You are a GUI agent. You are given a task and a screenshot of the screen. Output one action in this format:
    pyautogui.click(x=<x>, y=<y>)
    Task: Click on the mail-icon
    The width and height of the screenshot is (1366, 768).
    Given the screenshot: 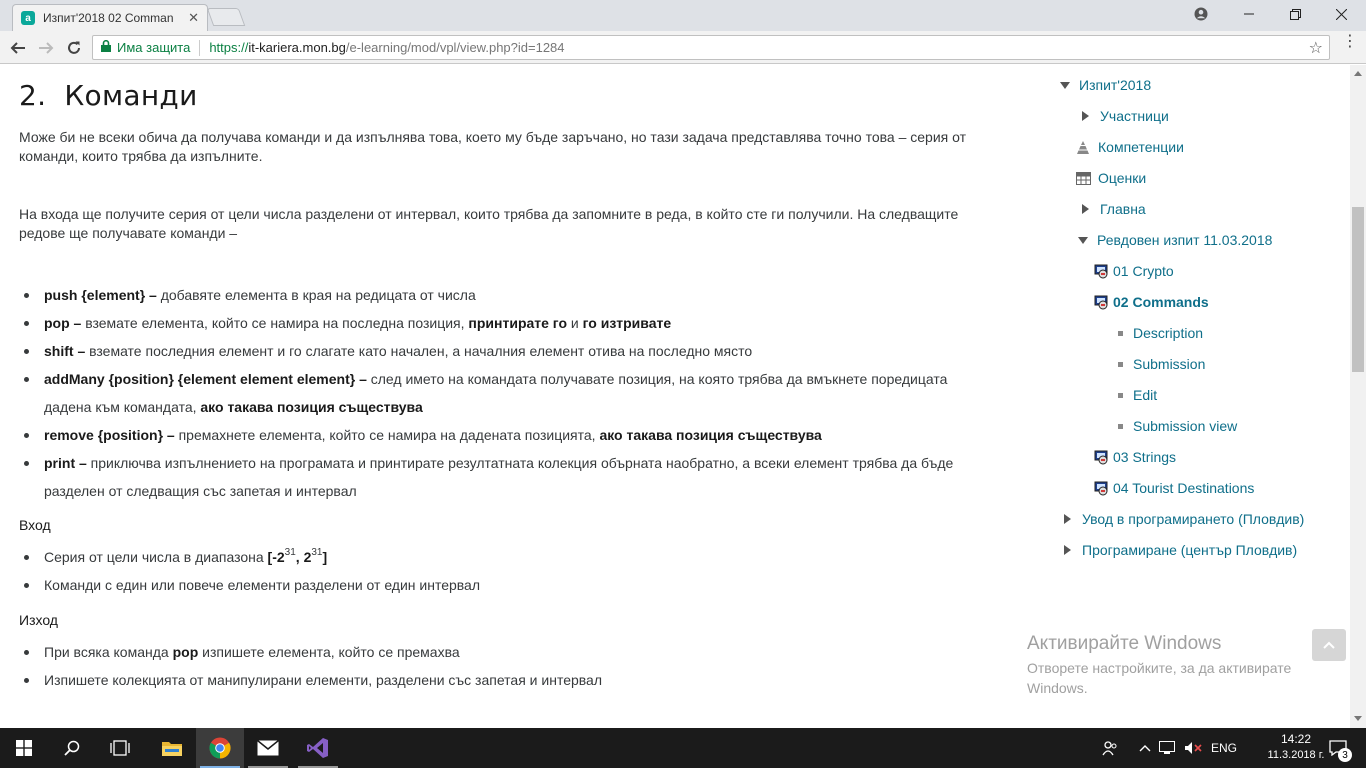 What is the action you would take?
    pyautogui.click(x=268, y=748)
    